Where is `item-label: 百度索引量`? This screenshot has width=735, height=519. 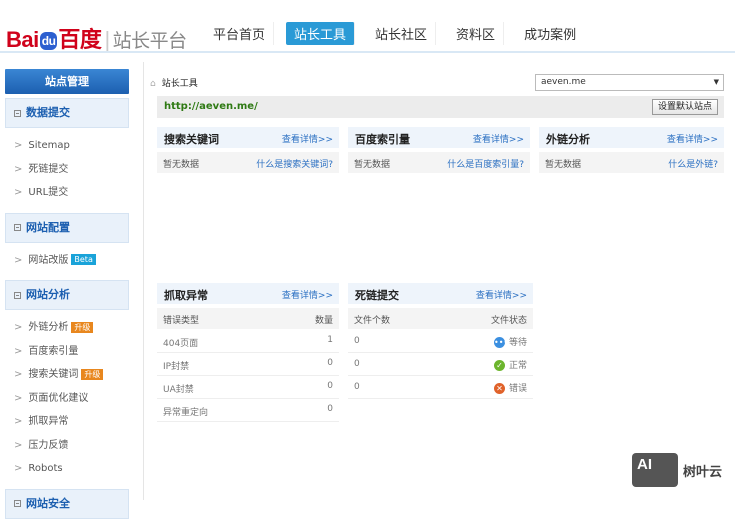
item-label: 百度索引量 is located at coordinates (53, 351).